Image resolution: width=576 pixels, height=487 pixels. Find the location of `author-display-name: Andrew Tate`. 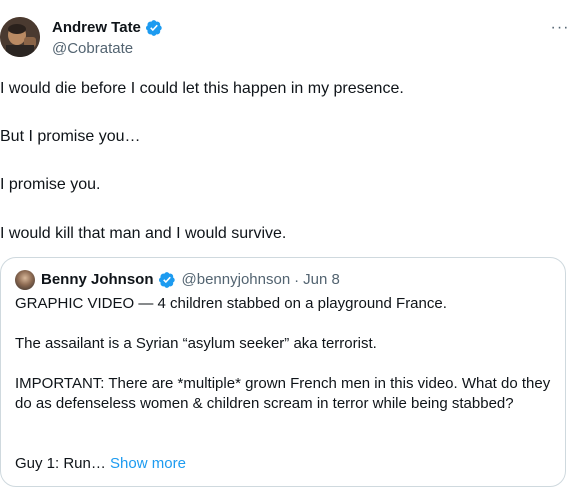

author-display-name: Andrew Tate is located at coordinates (96, 28).